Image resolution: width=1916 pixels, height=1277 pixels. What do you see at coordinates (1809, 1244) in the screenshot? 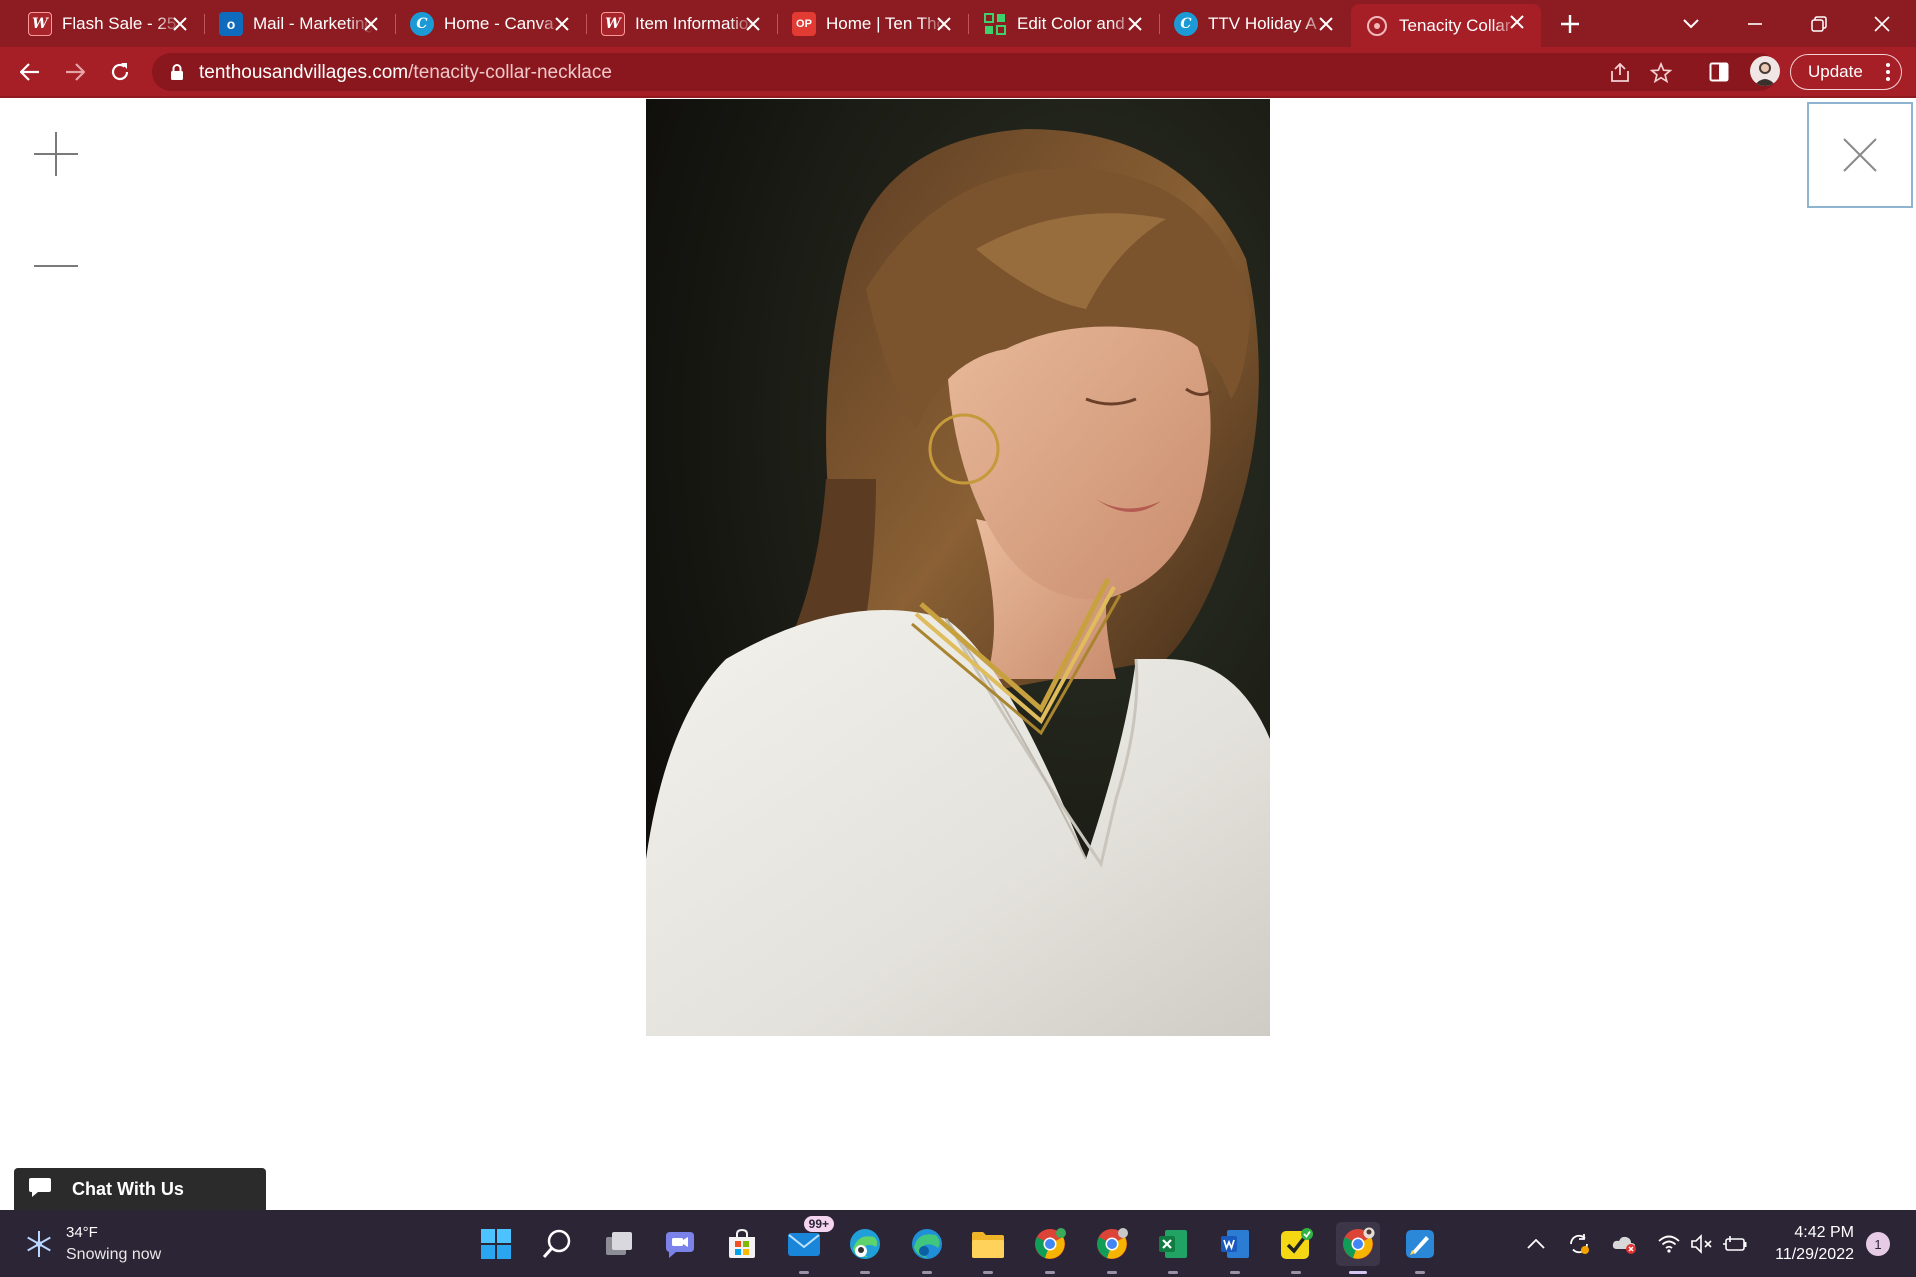
I see `system-clock: 4:42 PM 11/29/2022` at bounding box center [1809, 1244].